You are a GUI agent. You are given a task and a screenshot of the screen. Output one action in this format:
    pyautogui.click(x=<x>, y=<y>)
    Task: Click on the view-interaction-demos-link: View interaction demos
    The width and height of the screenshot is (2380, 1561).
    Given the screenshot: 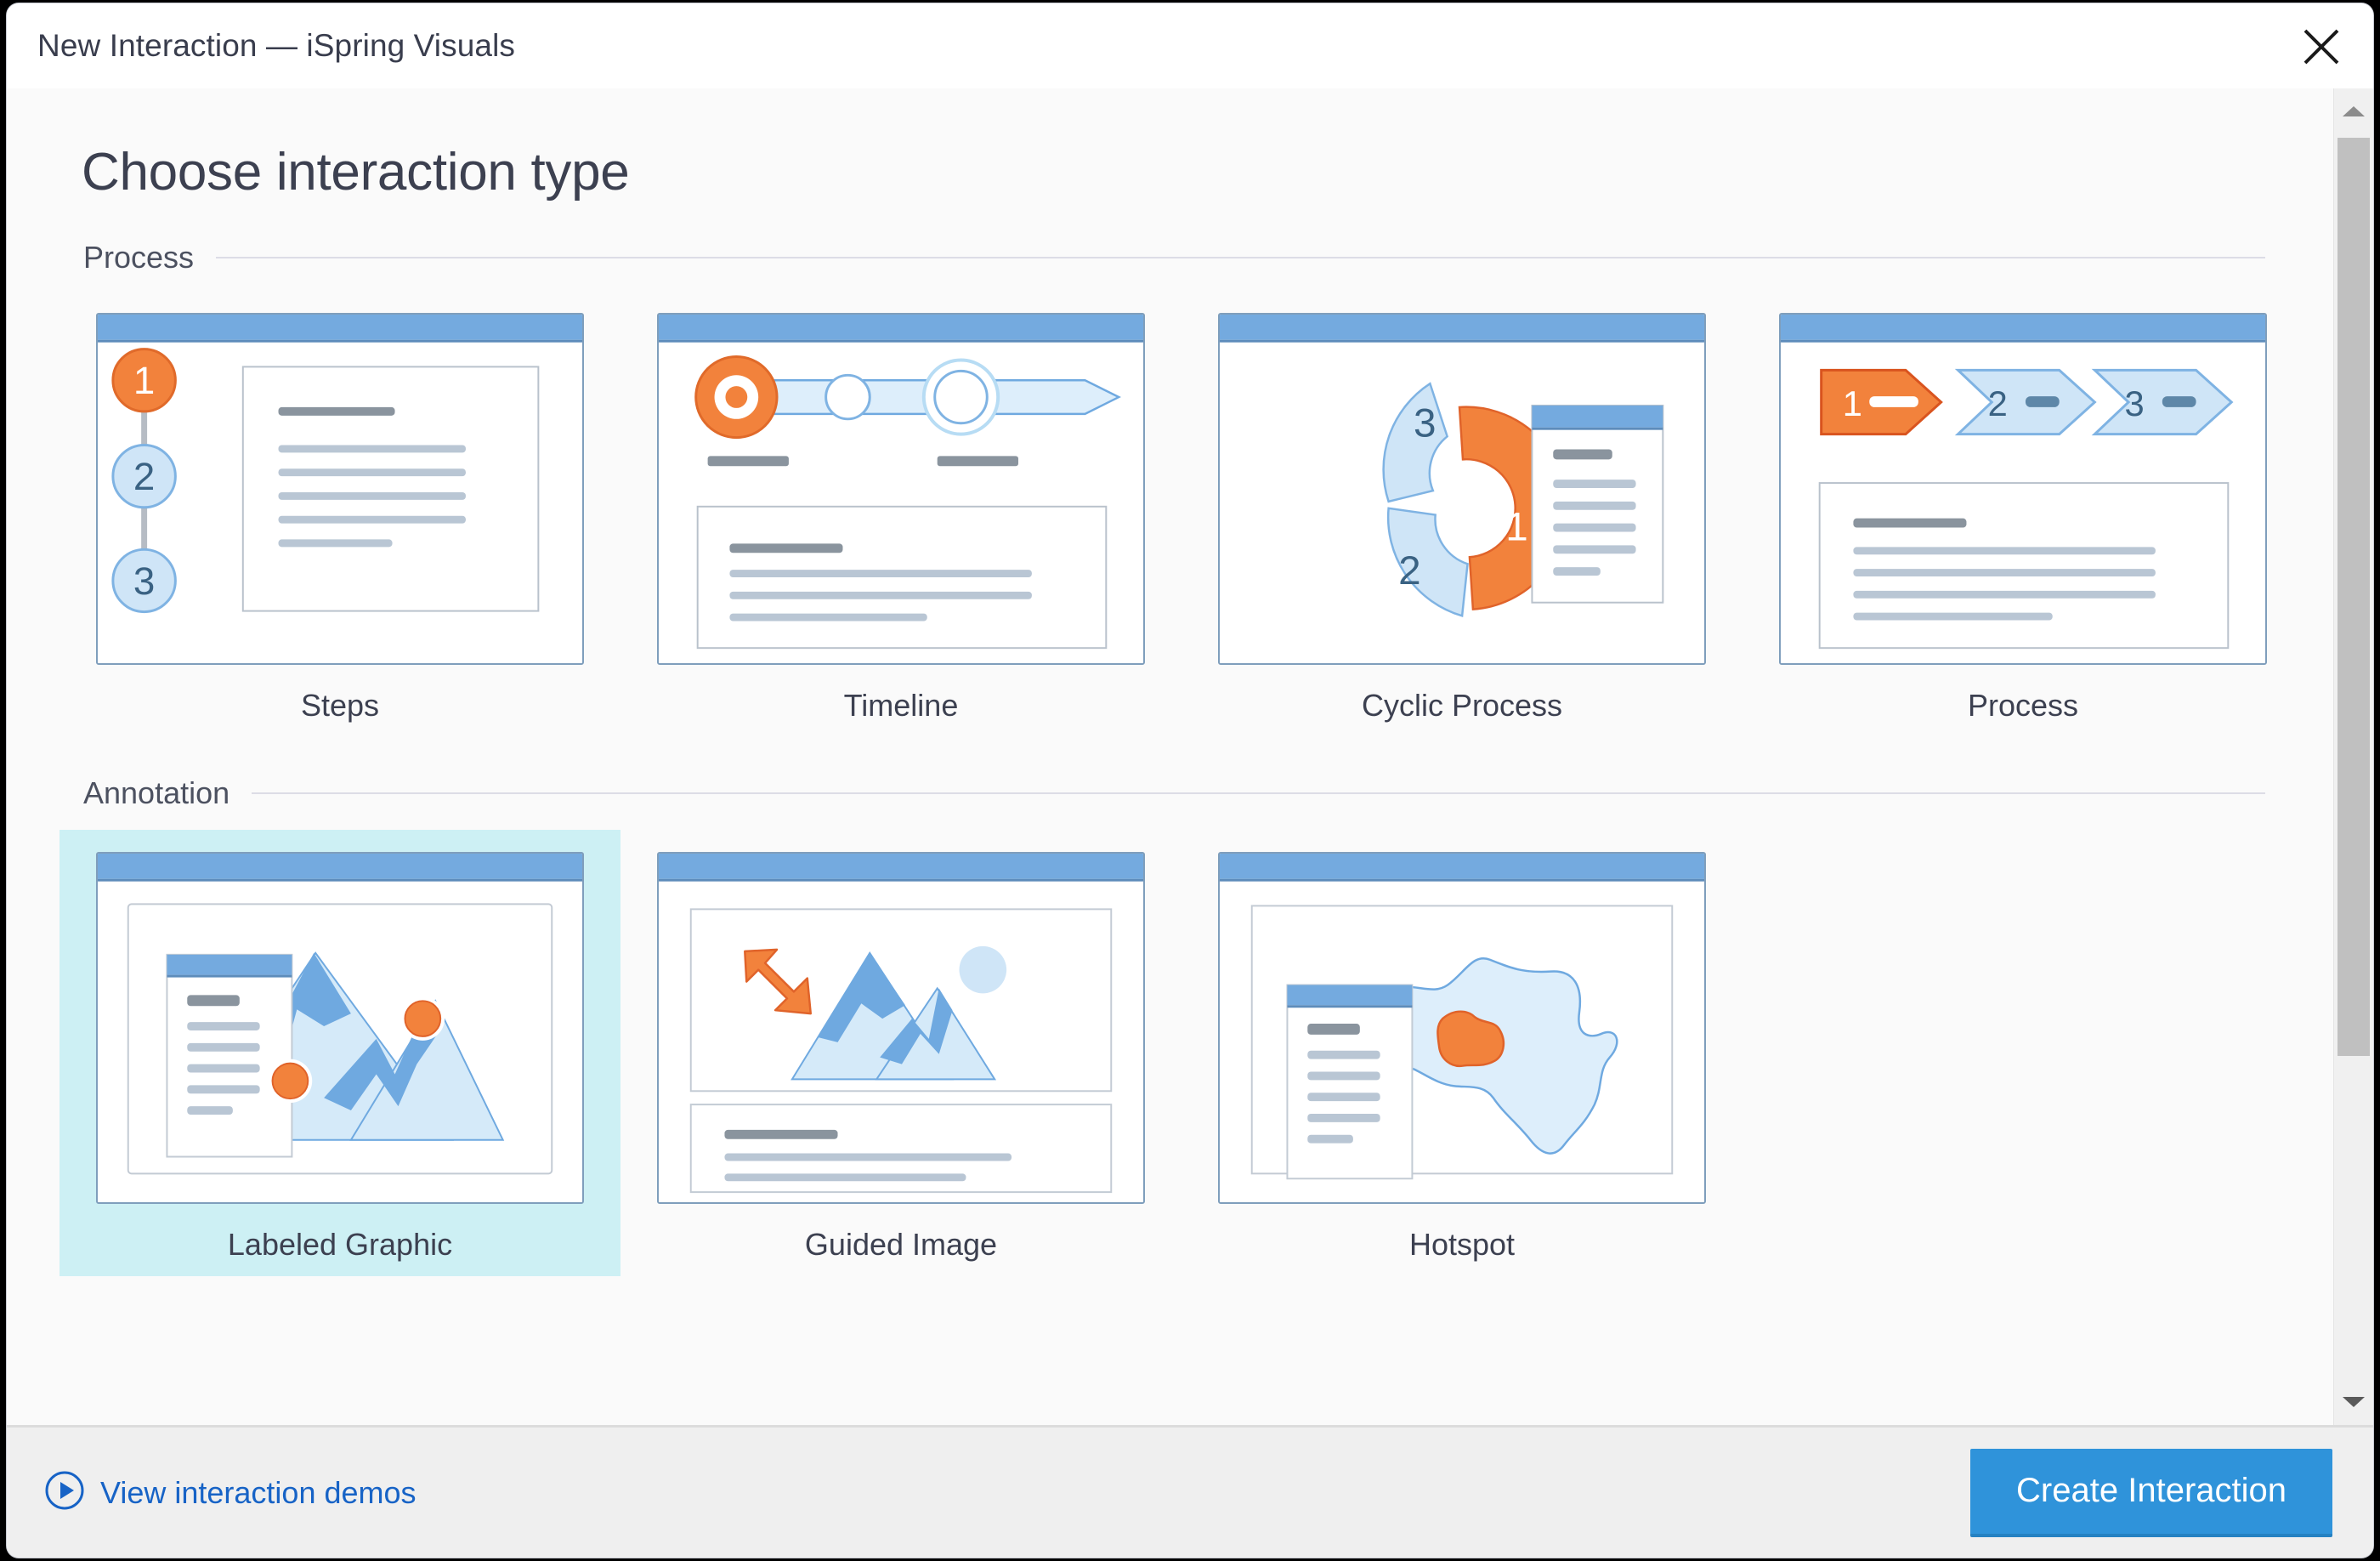 What is the action you would take?
    pyautogui.click(x=230, y=1492)
    